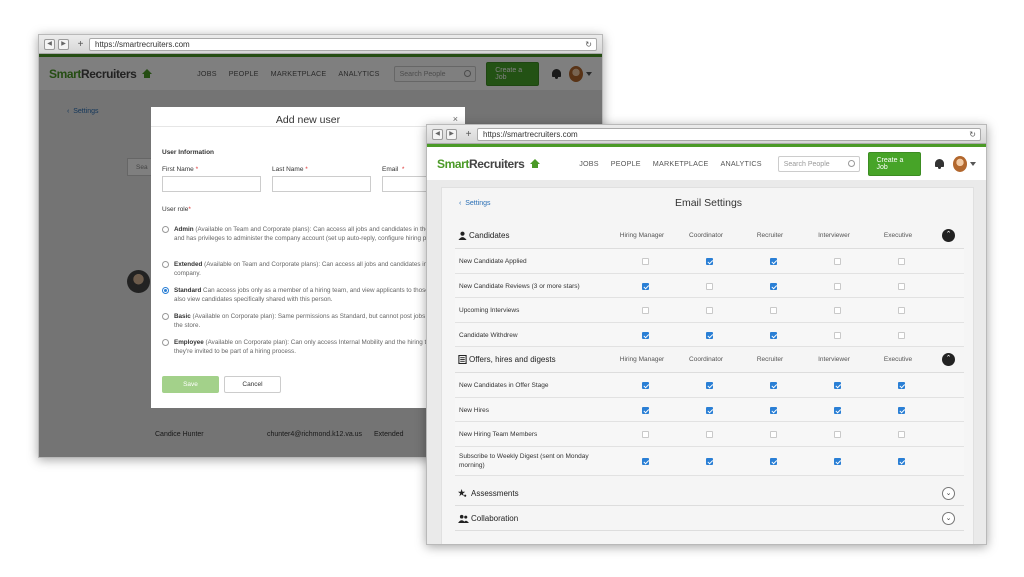 The width and height of the screenshot is (1024, 577). Describe the element at coordinates (741, 163) in the screenshot. I see `nav-analytics: ANALYTICS` at that location.